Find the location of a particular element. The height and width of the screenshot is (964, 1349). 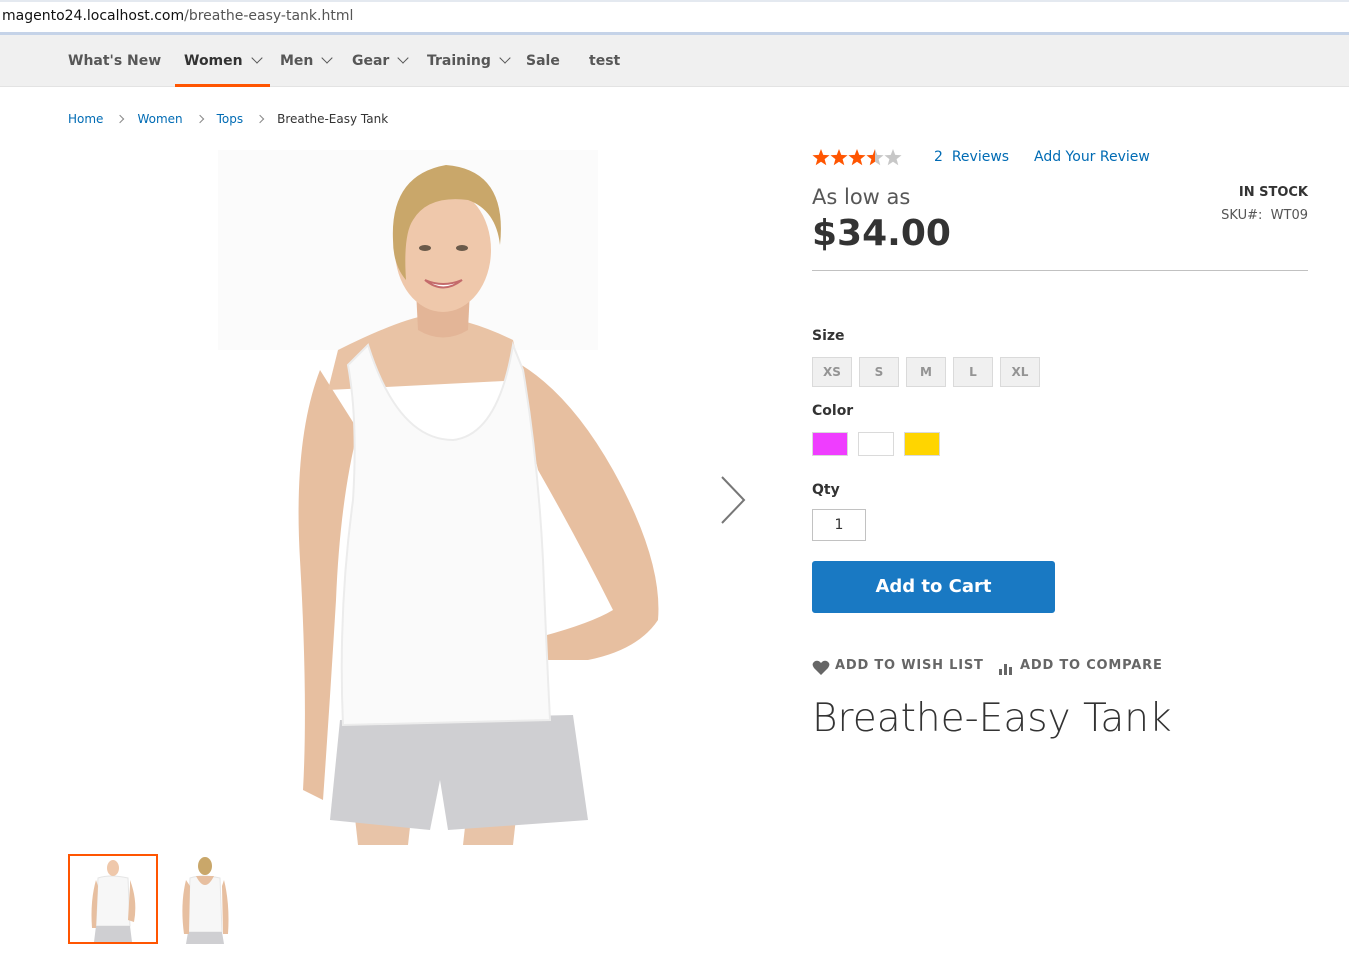

reviews-label: Reviews is located at coordinates (980, 157).